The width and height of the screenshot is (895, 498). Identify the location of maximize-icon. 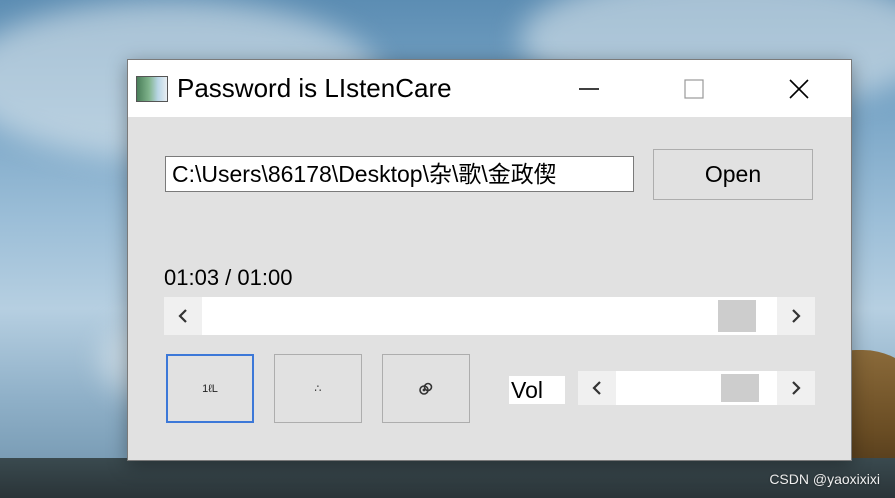
(693, 88).